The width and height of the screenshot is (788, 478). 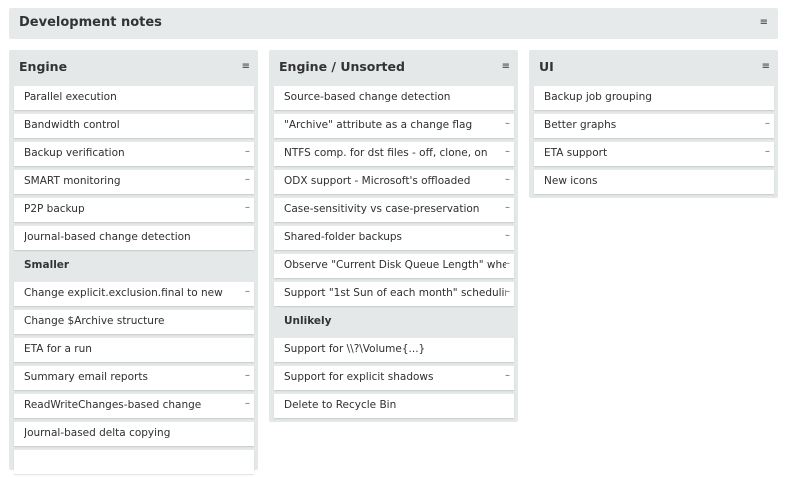 I want to click on card-title: Parallel execution, so click(x=70, y=97).